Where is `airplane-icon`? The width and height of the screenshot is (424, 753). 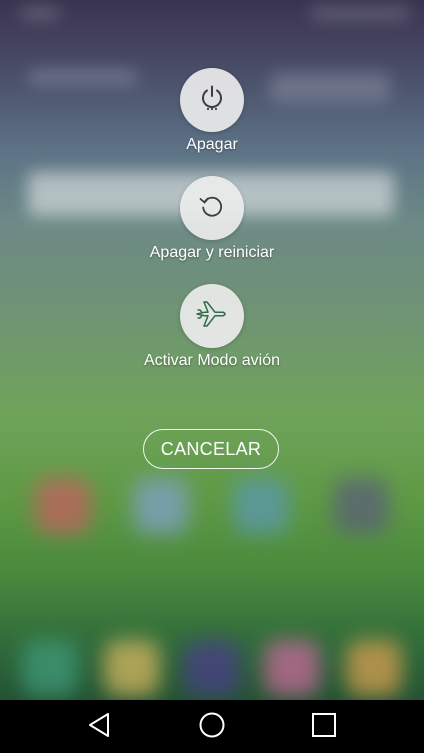
airplane-icon is located at coordinates (212, 316).